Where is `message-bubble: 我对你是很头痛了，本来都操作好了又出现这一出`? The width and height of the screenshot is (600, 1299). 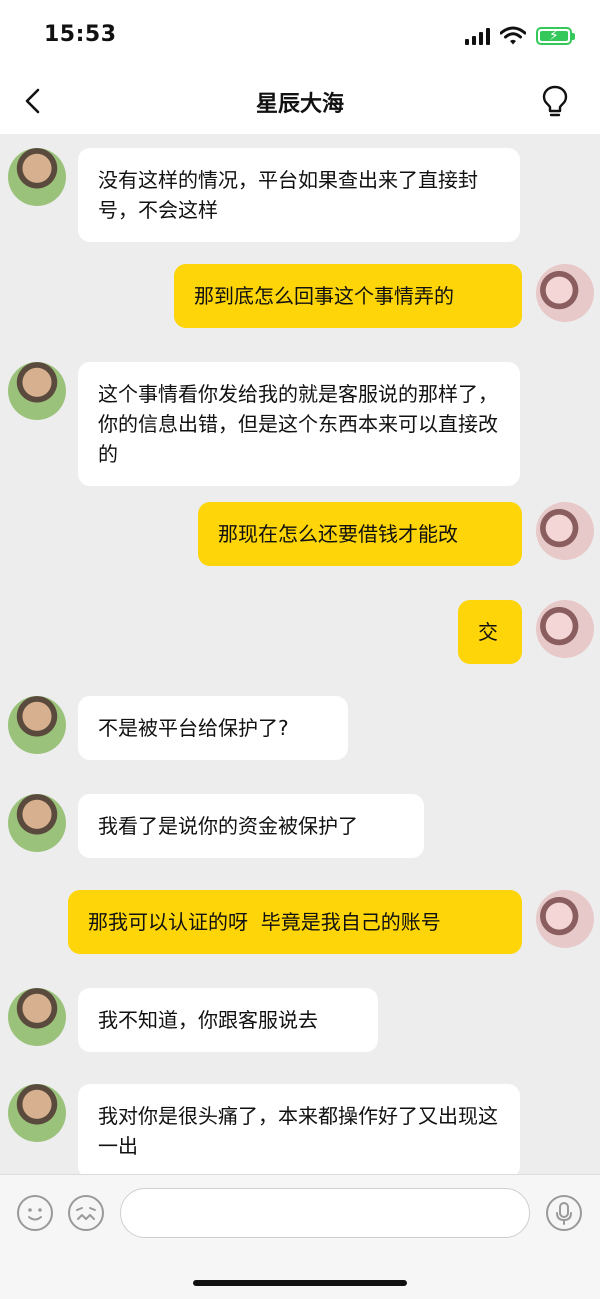 message-bubble: 我对你是很头痛了，本来都操作好了又出现这一出 is located at coordinates (299, 1131).